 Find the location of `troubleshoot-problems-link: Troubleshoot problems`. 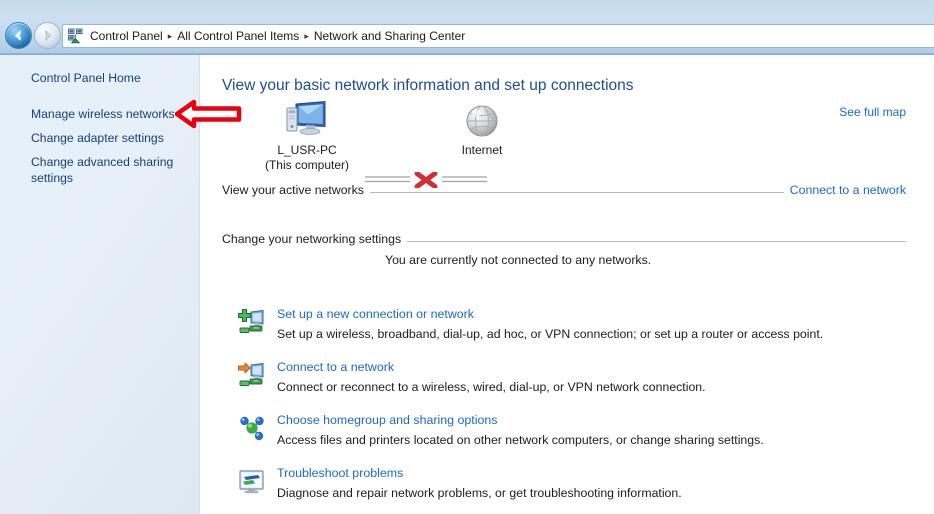

troubleshoot-problems-link: Troubleshoot problems is located at coordinates (340, 473).